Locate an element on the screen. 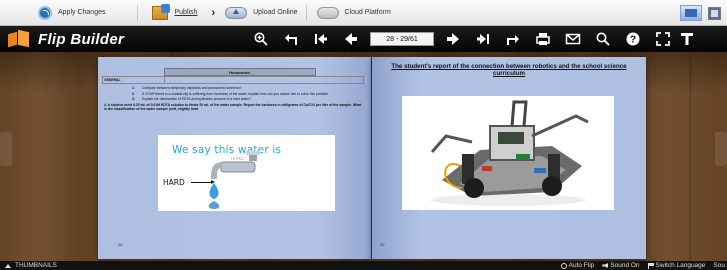 The height and width of the screenshot is (270, 727). refresh-icon is located at coordinates (45, 12).